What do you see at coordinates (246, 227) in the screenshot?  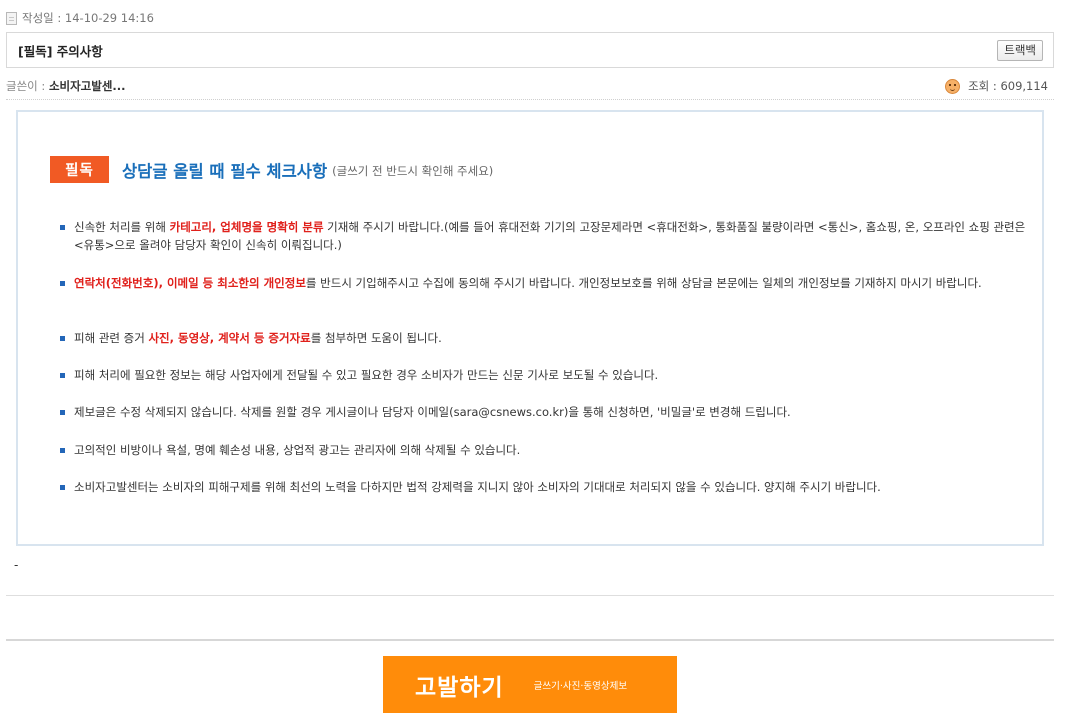 I see `rule-highlight: 카테고리, 업체명을 명확히 분류` at bounding box center [246, 227].